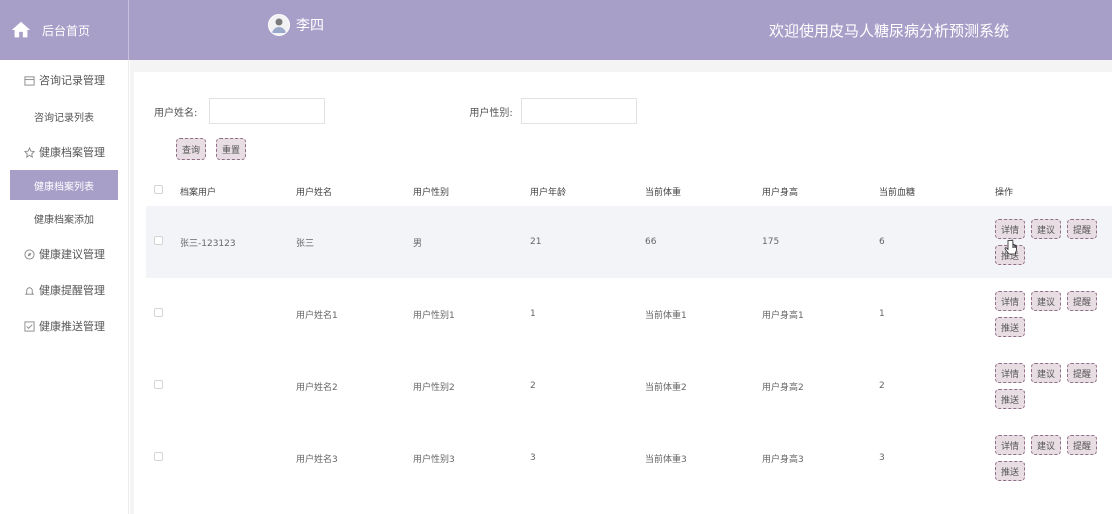  I want to click on menu-group-label: 健康建议管理, so click(72, 254).